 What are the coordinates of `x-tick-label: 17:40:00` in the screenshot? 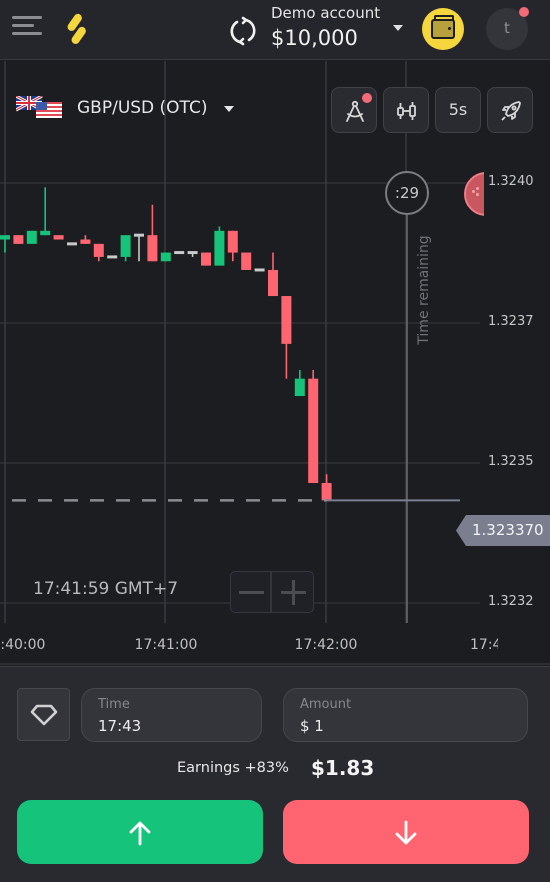 It's located at (23, 645).